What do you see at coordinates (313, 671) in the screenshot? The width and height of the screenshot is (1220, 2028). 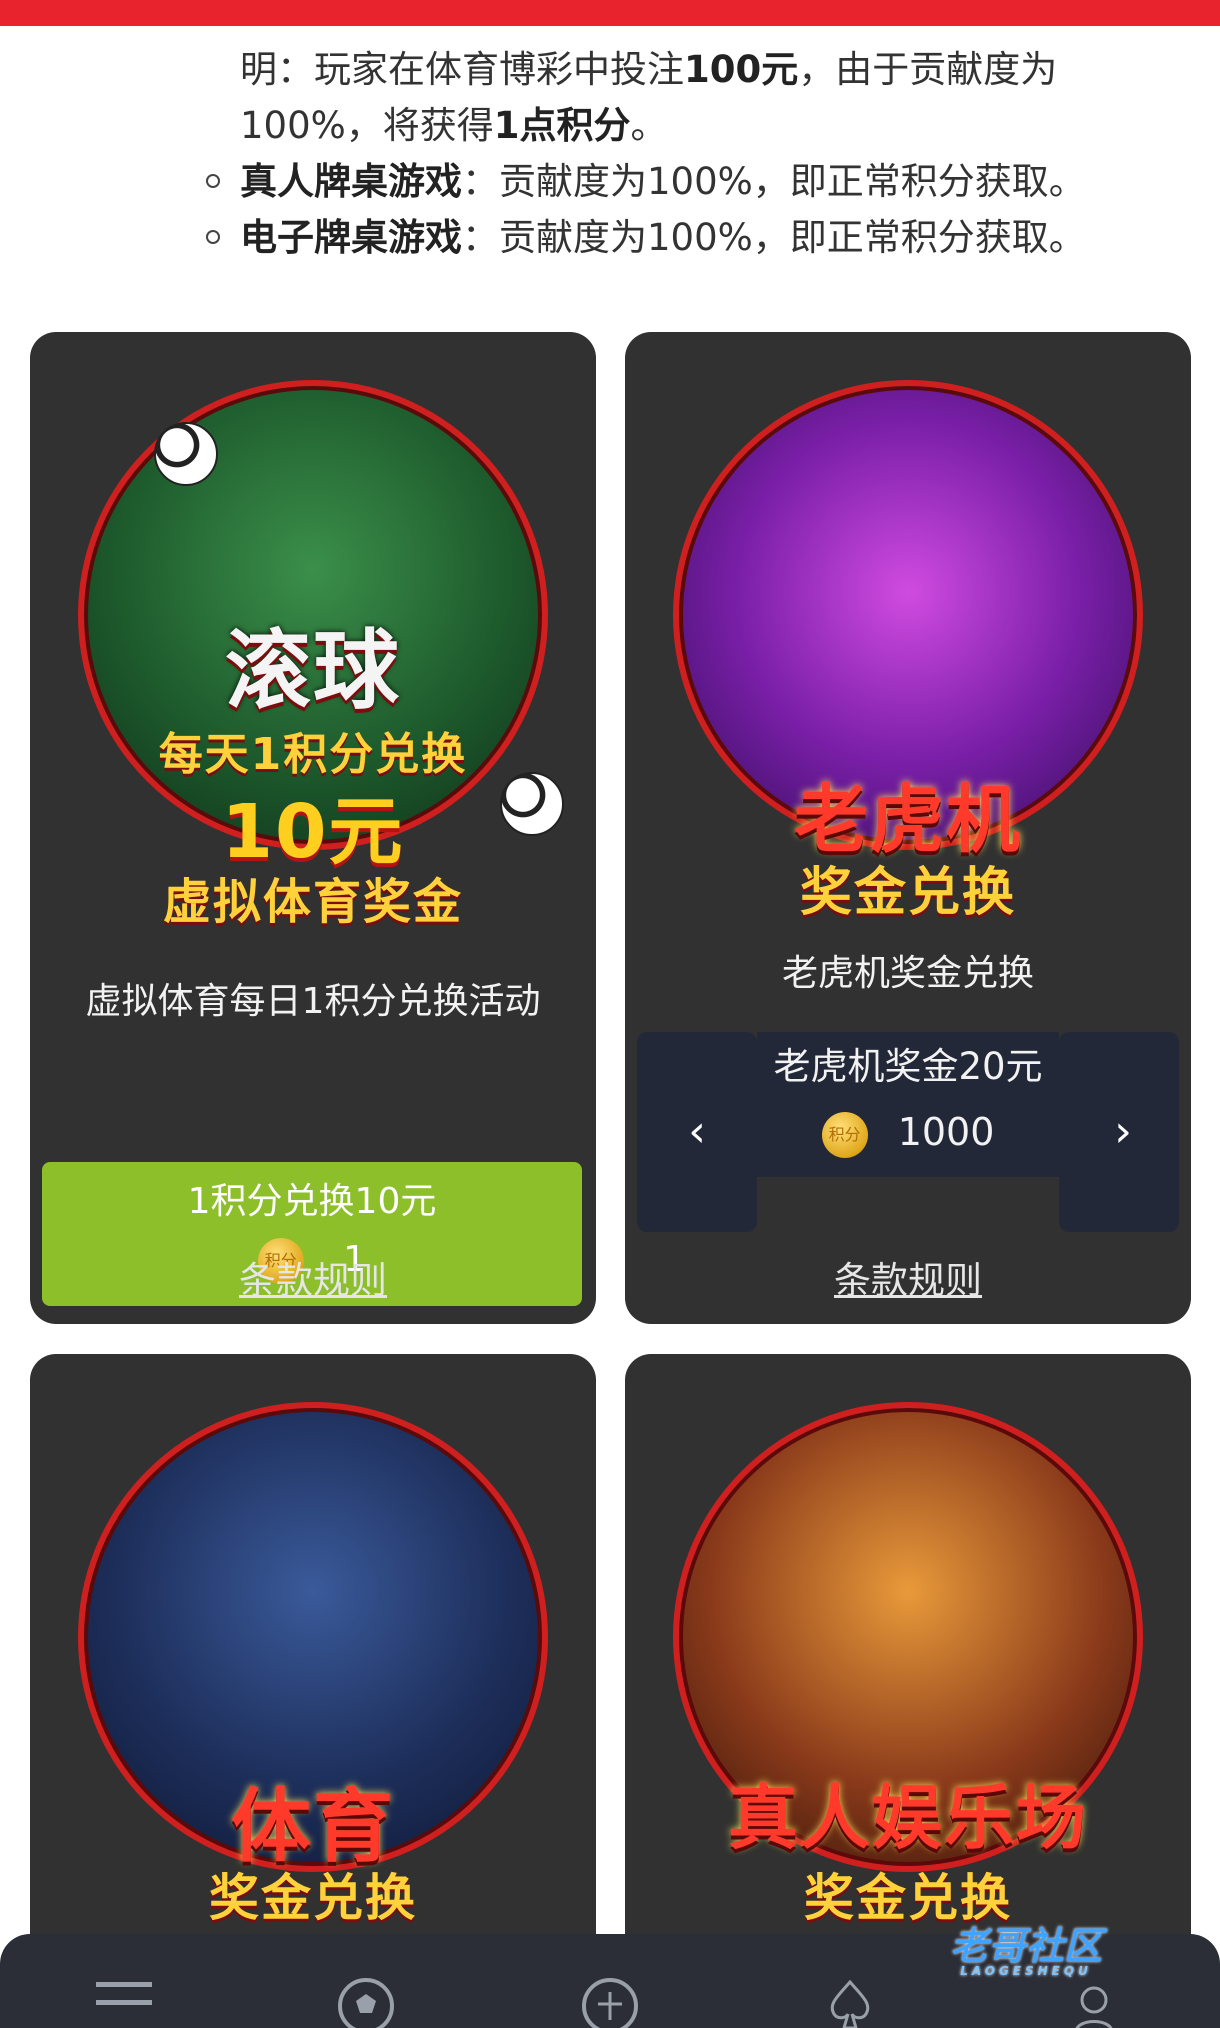 I see `banner-main-text: 滚球` at bounding box center [313, 671].